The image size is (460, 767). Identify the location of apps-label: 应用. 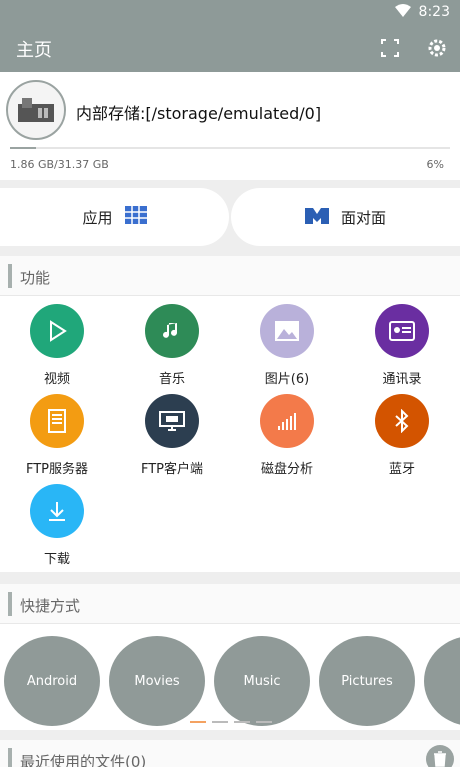
(97, 217).